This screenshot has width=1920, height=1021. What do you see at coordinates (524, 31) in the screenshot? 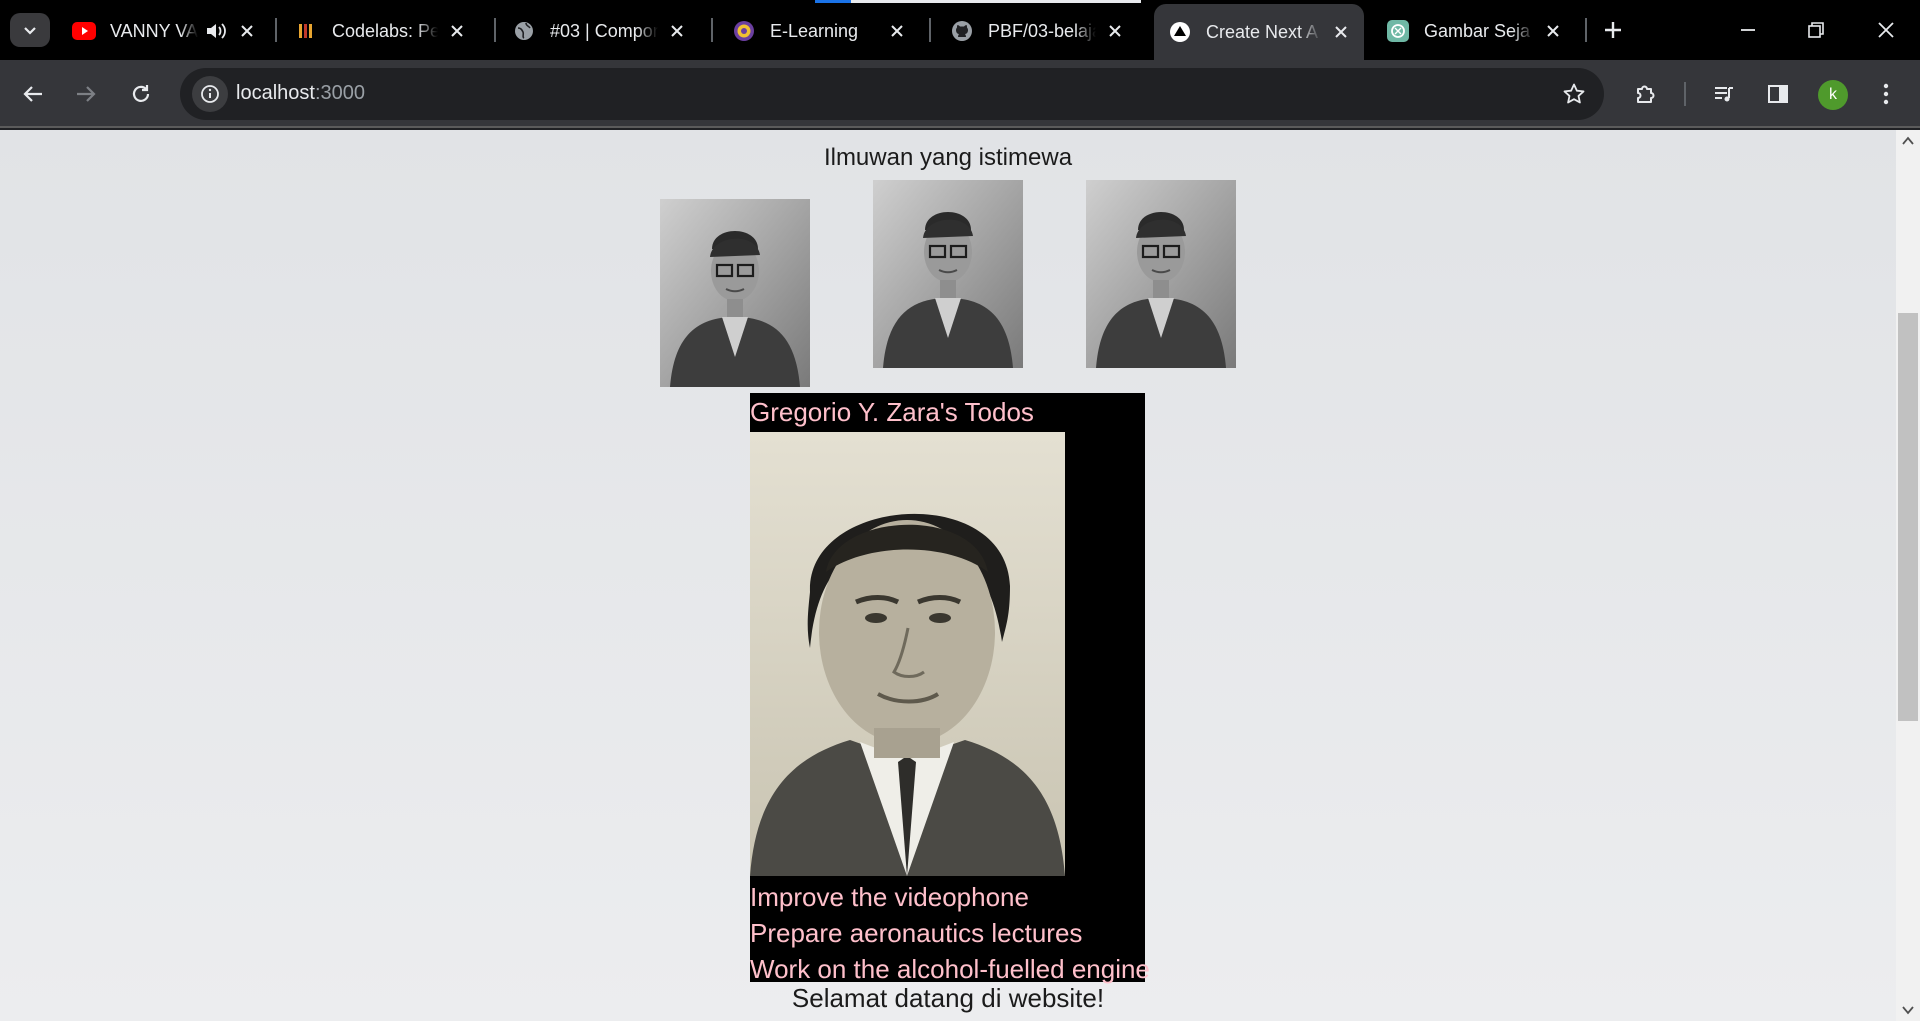
I see `globe-icon` at bounding box center [524, 31].